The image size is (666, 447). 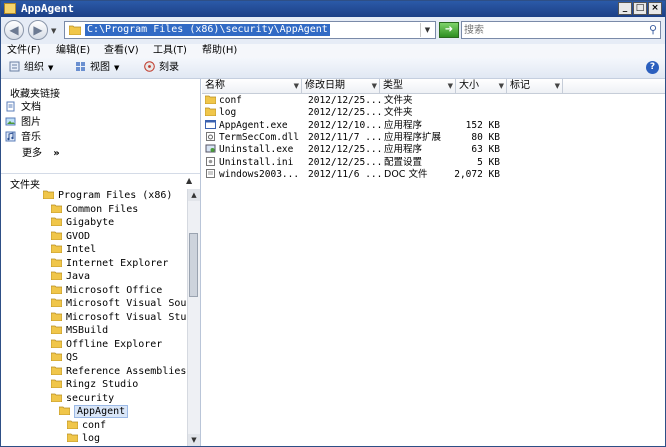 I want to click on tree-item: AppAgent, so click(x=94, y=411).